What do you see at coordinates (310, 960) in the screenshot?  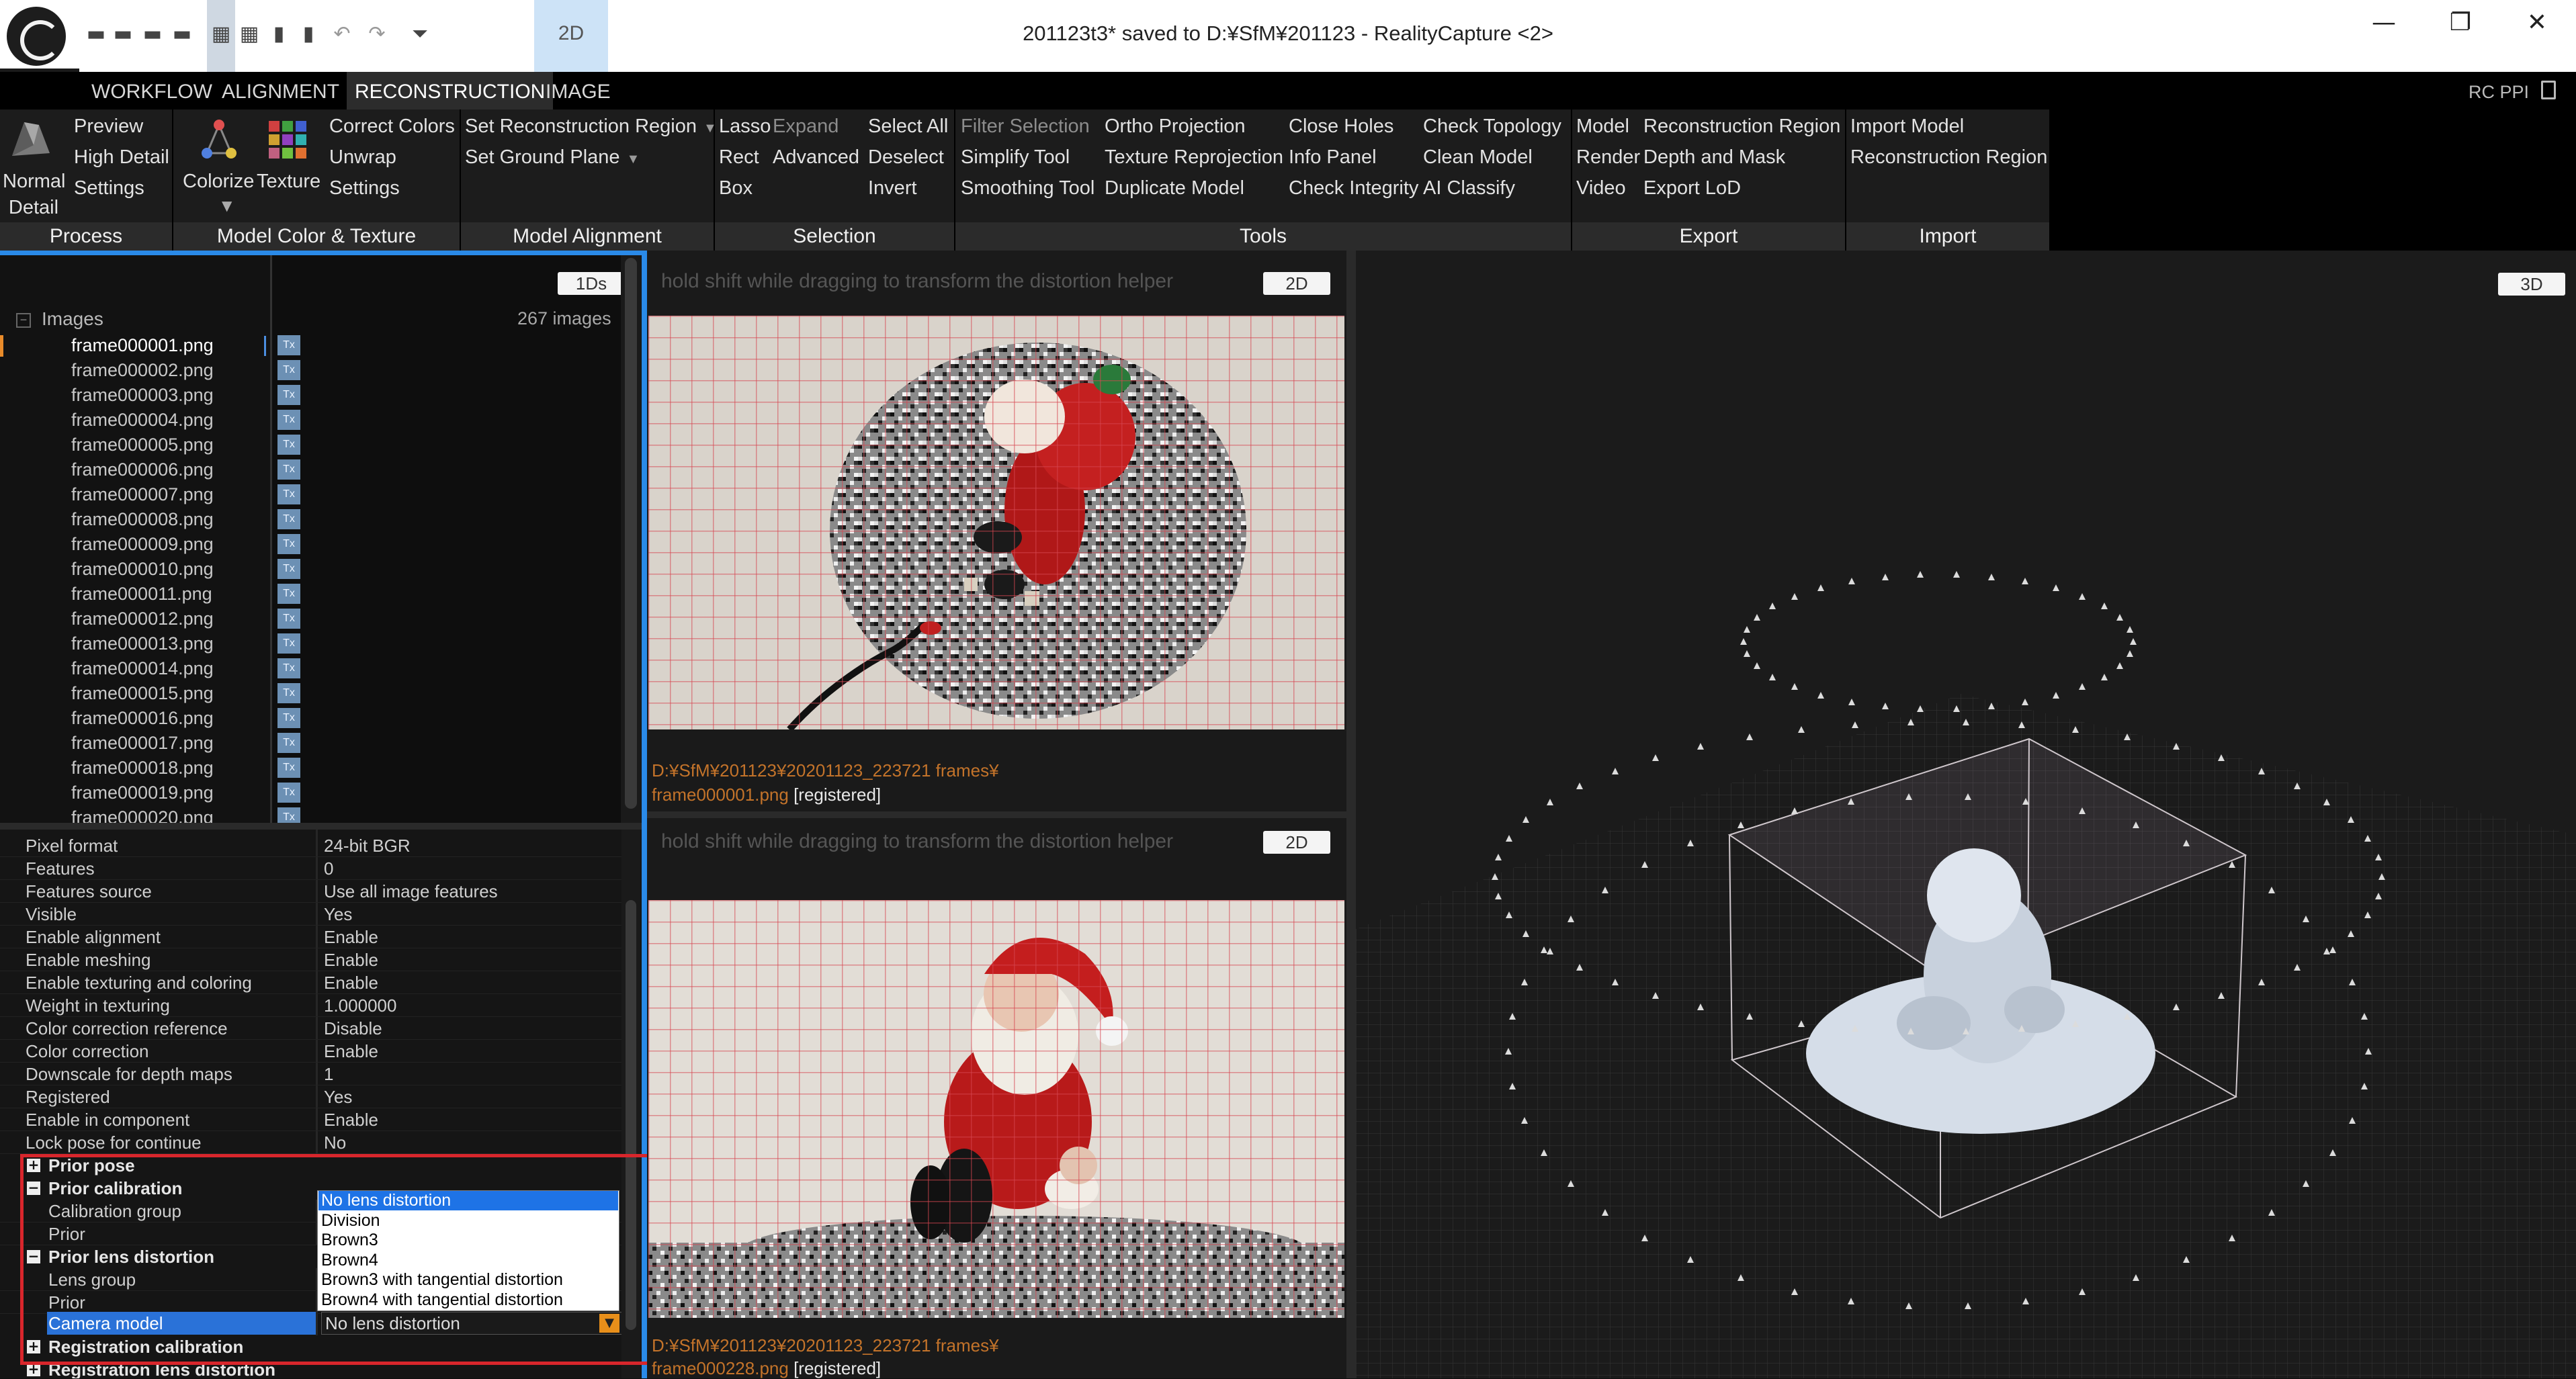 I see `property-row: Enable meshing Enable` at bounding box center [310, 960].